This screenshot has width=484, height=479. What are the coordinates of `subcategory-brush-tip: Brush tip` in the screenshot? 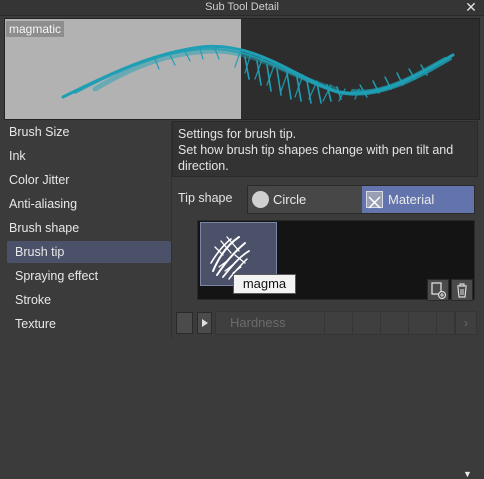 It's located at (89, 252).